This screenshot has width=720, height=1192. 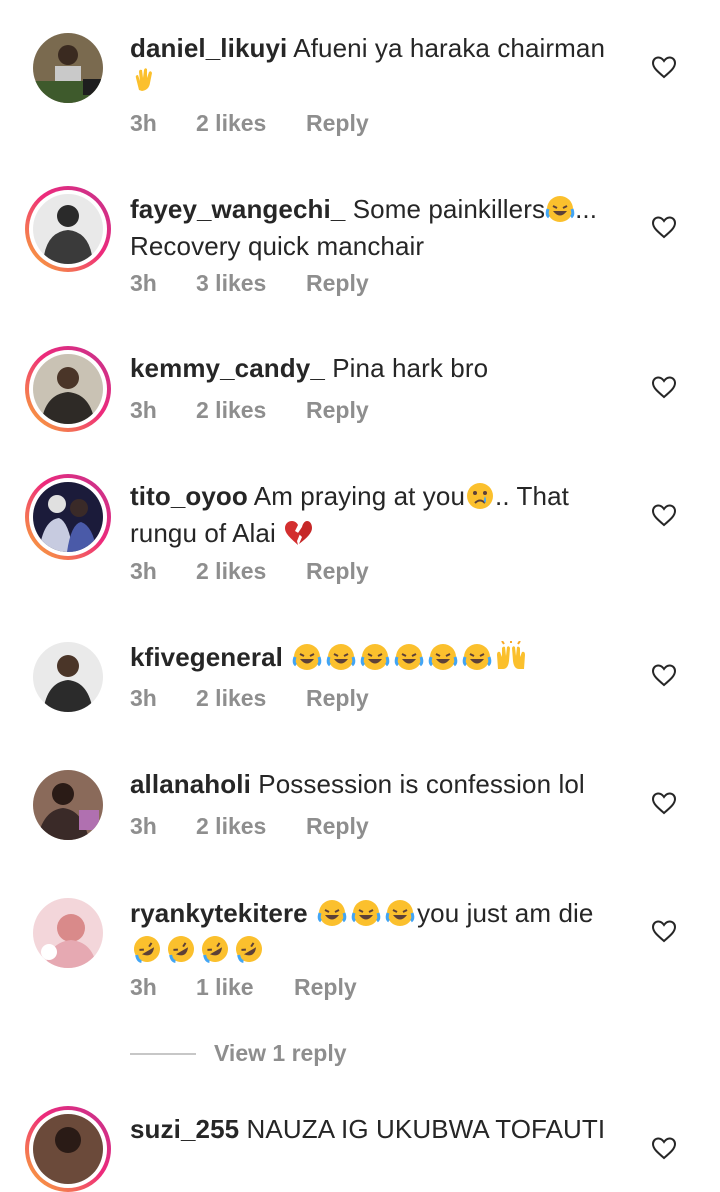 What do you see at coordinates (449, 209) in the screenshot?
I see `comment-text: Some painkillers` at bounding box center [449, 209].